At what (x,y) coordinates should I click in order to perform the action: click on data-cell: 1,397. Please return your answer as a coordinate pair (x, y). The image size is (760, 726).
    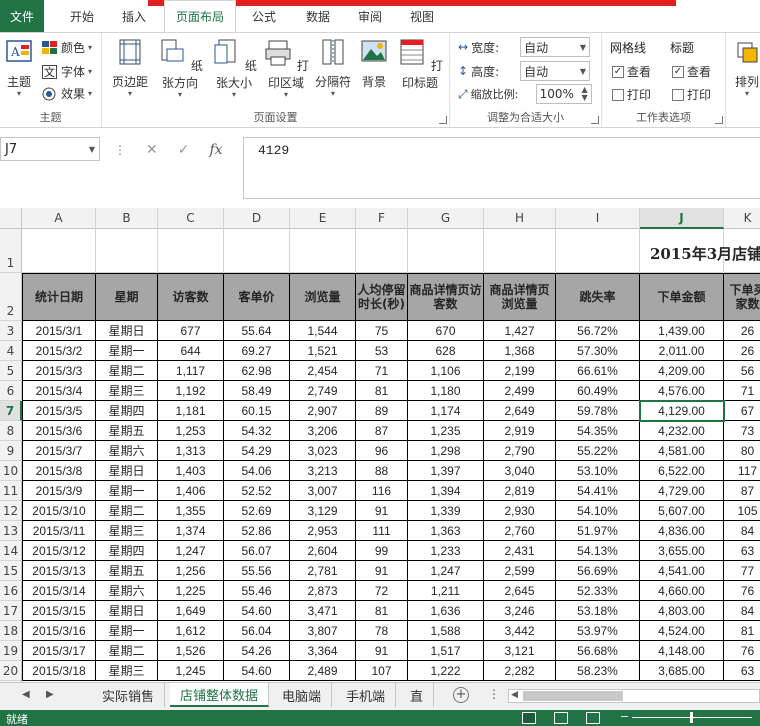
    Looking at the image, I should click on (446, 471).